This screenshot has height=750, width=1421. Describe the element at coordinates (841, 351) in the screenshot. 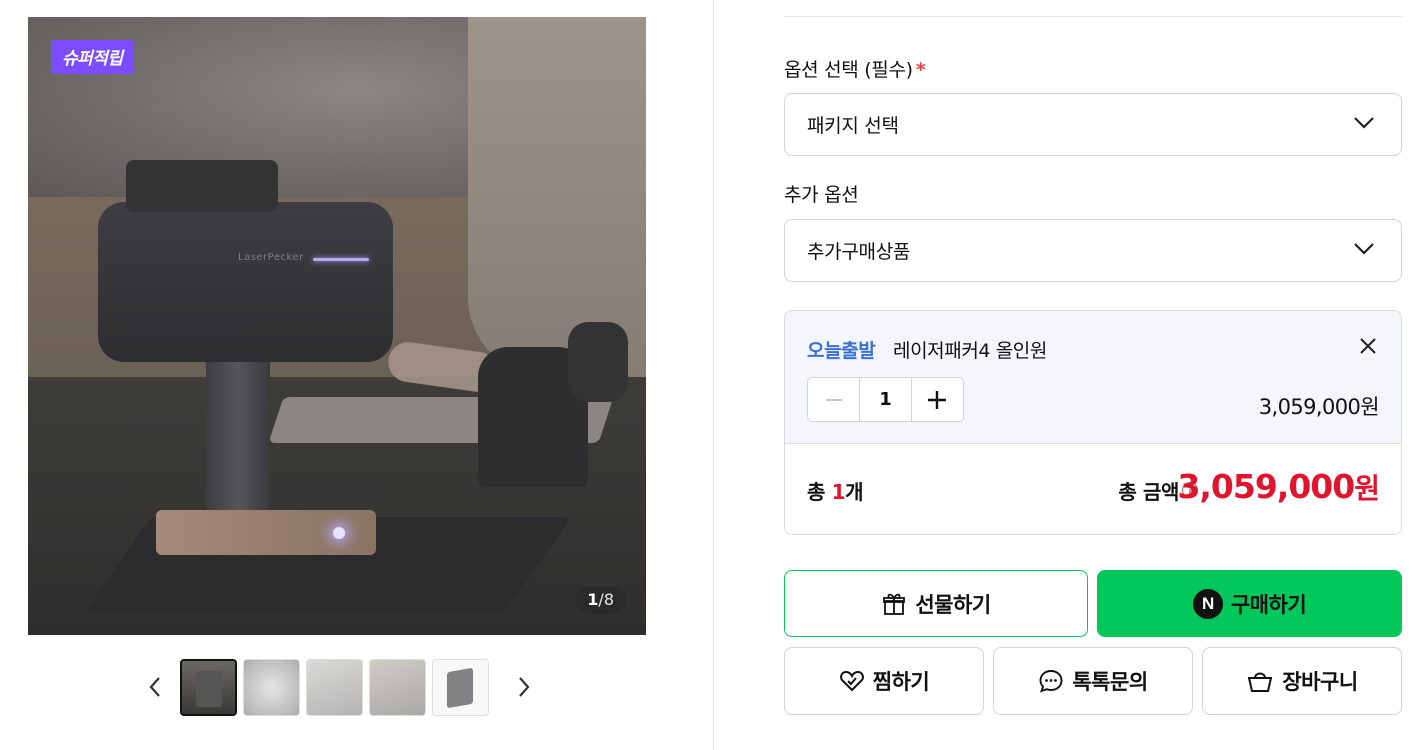

I see `today-shipping-badge: 오늘출발` at that location.